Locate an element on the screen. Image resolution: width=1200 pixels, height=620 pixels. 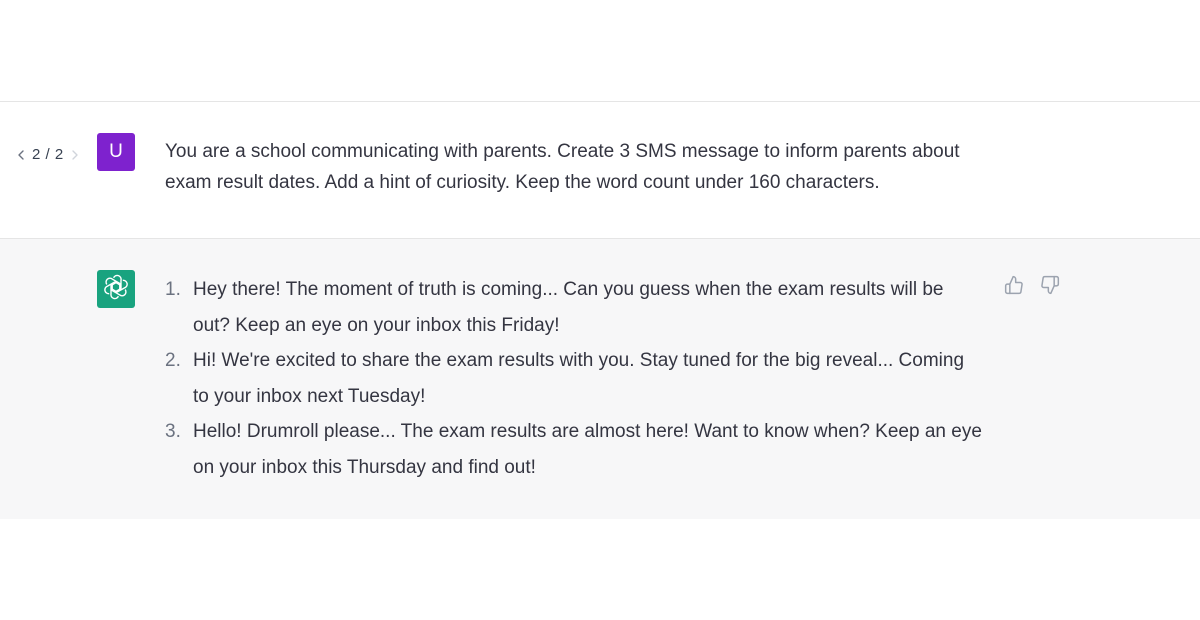
list-item-number: 3. is located at coordinates (173, 431).